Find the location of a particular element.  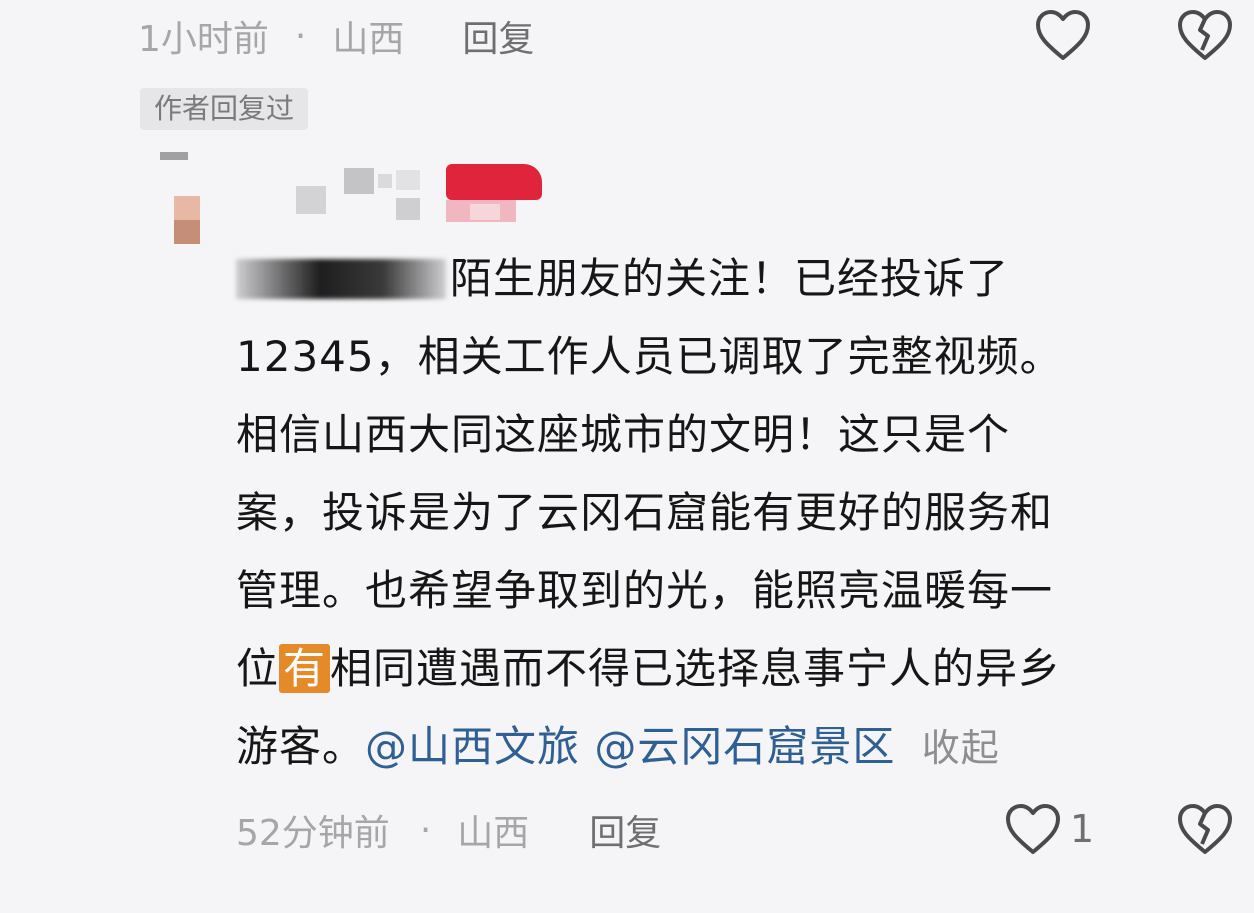

comment-line: 位有相同遭遇而不得已选择息事宁人的异乡 is located at coordinates (736, 669).